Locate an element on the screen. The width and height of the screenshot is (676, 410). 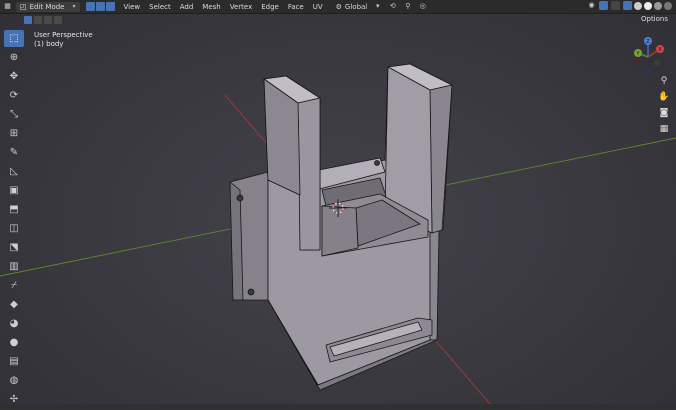
tool-settings-bar: Options is located at coordinates (338, 20).